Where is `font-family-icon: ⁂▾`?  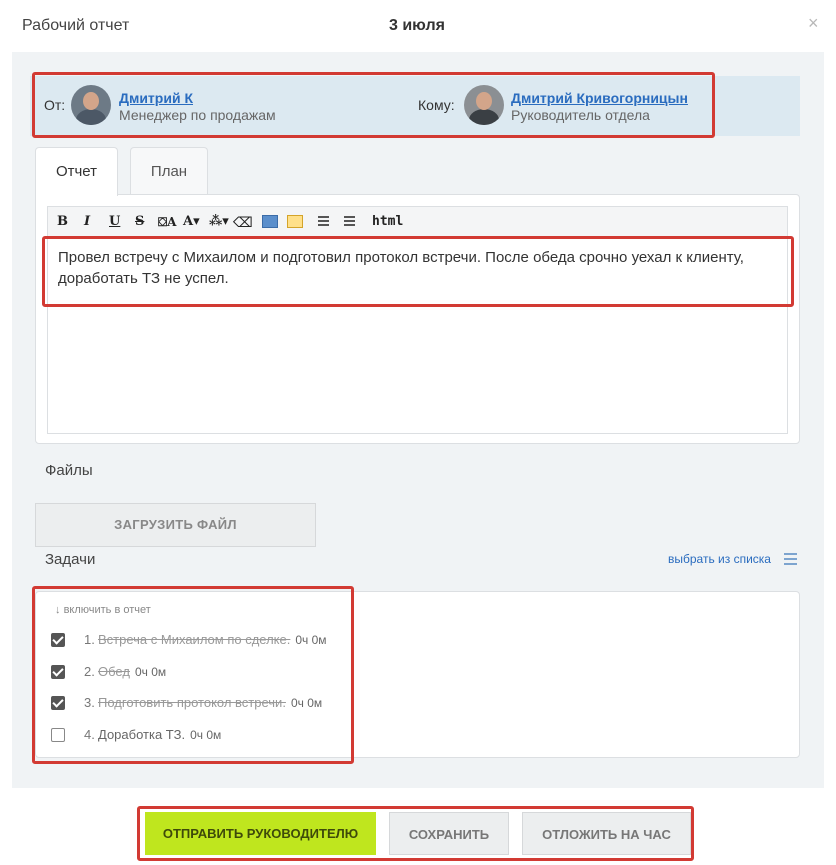 font-family-icon: ⁂▾ is located at coordinates (219, 222).